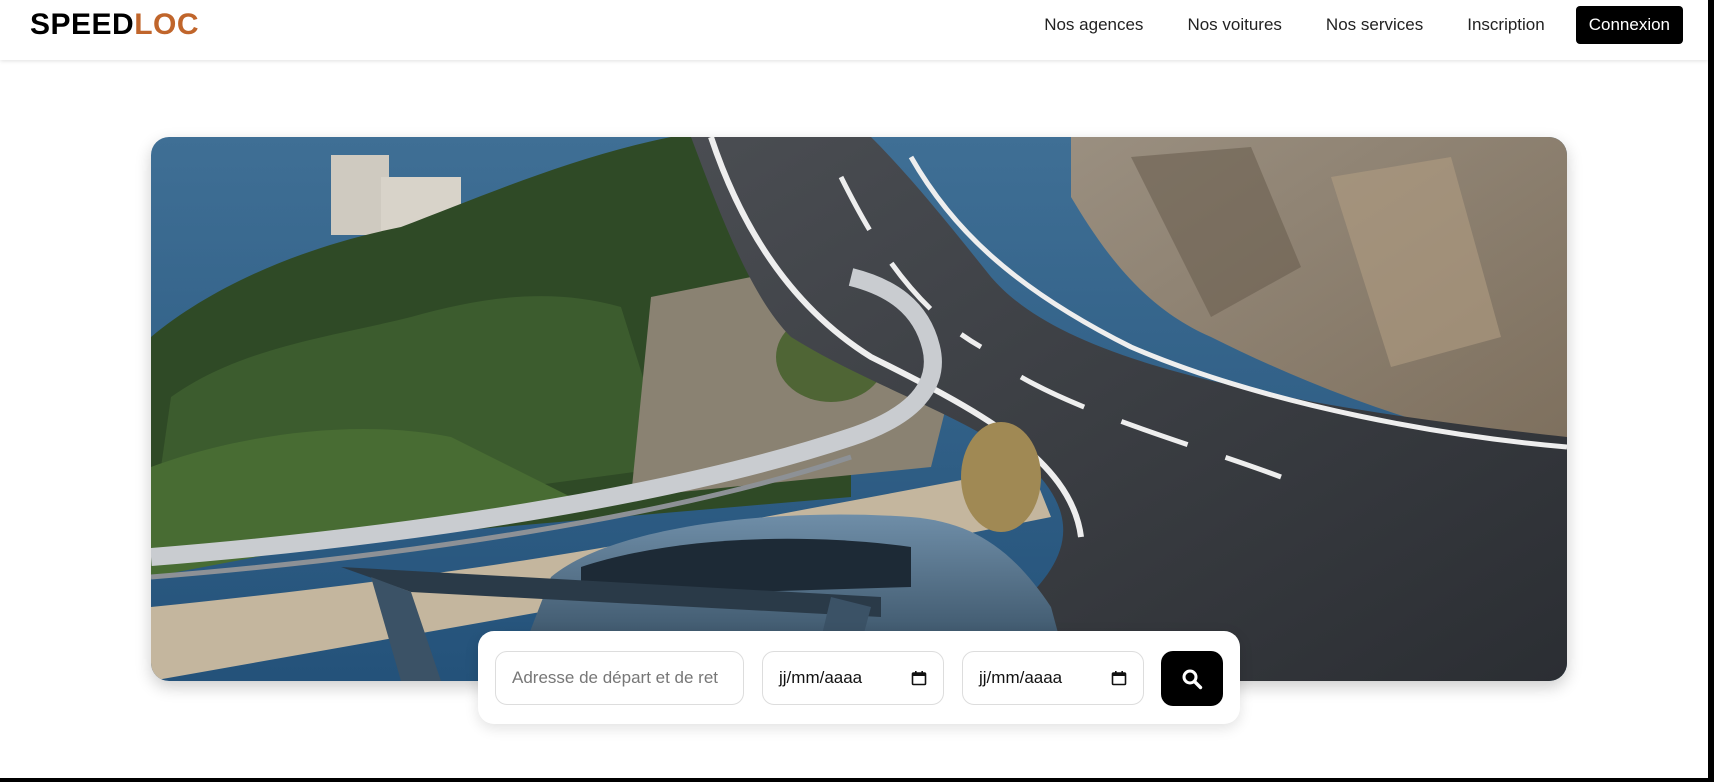 Image resolution: width=1714 pixels, height=782 pixels. I want to click on nav-link-services: Nos services, so click(1374, 25).